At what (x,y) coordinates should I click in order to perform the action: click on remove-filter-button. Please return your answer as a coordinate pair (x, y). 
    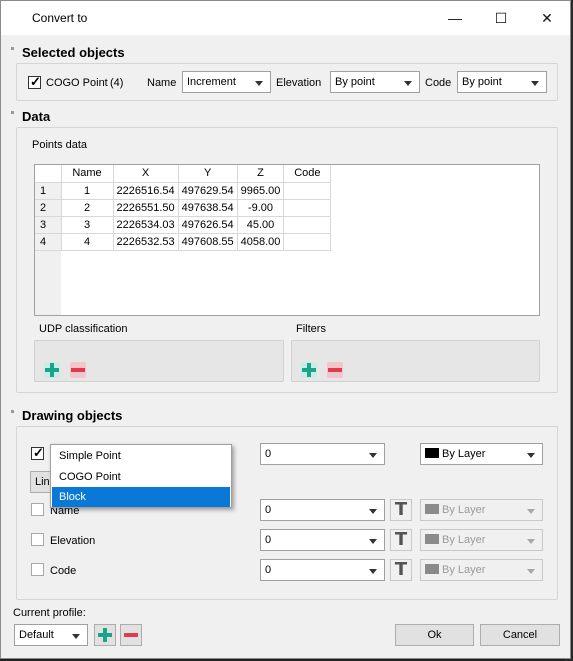
    Looking at the image, I should click on (335, 370).